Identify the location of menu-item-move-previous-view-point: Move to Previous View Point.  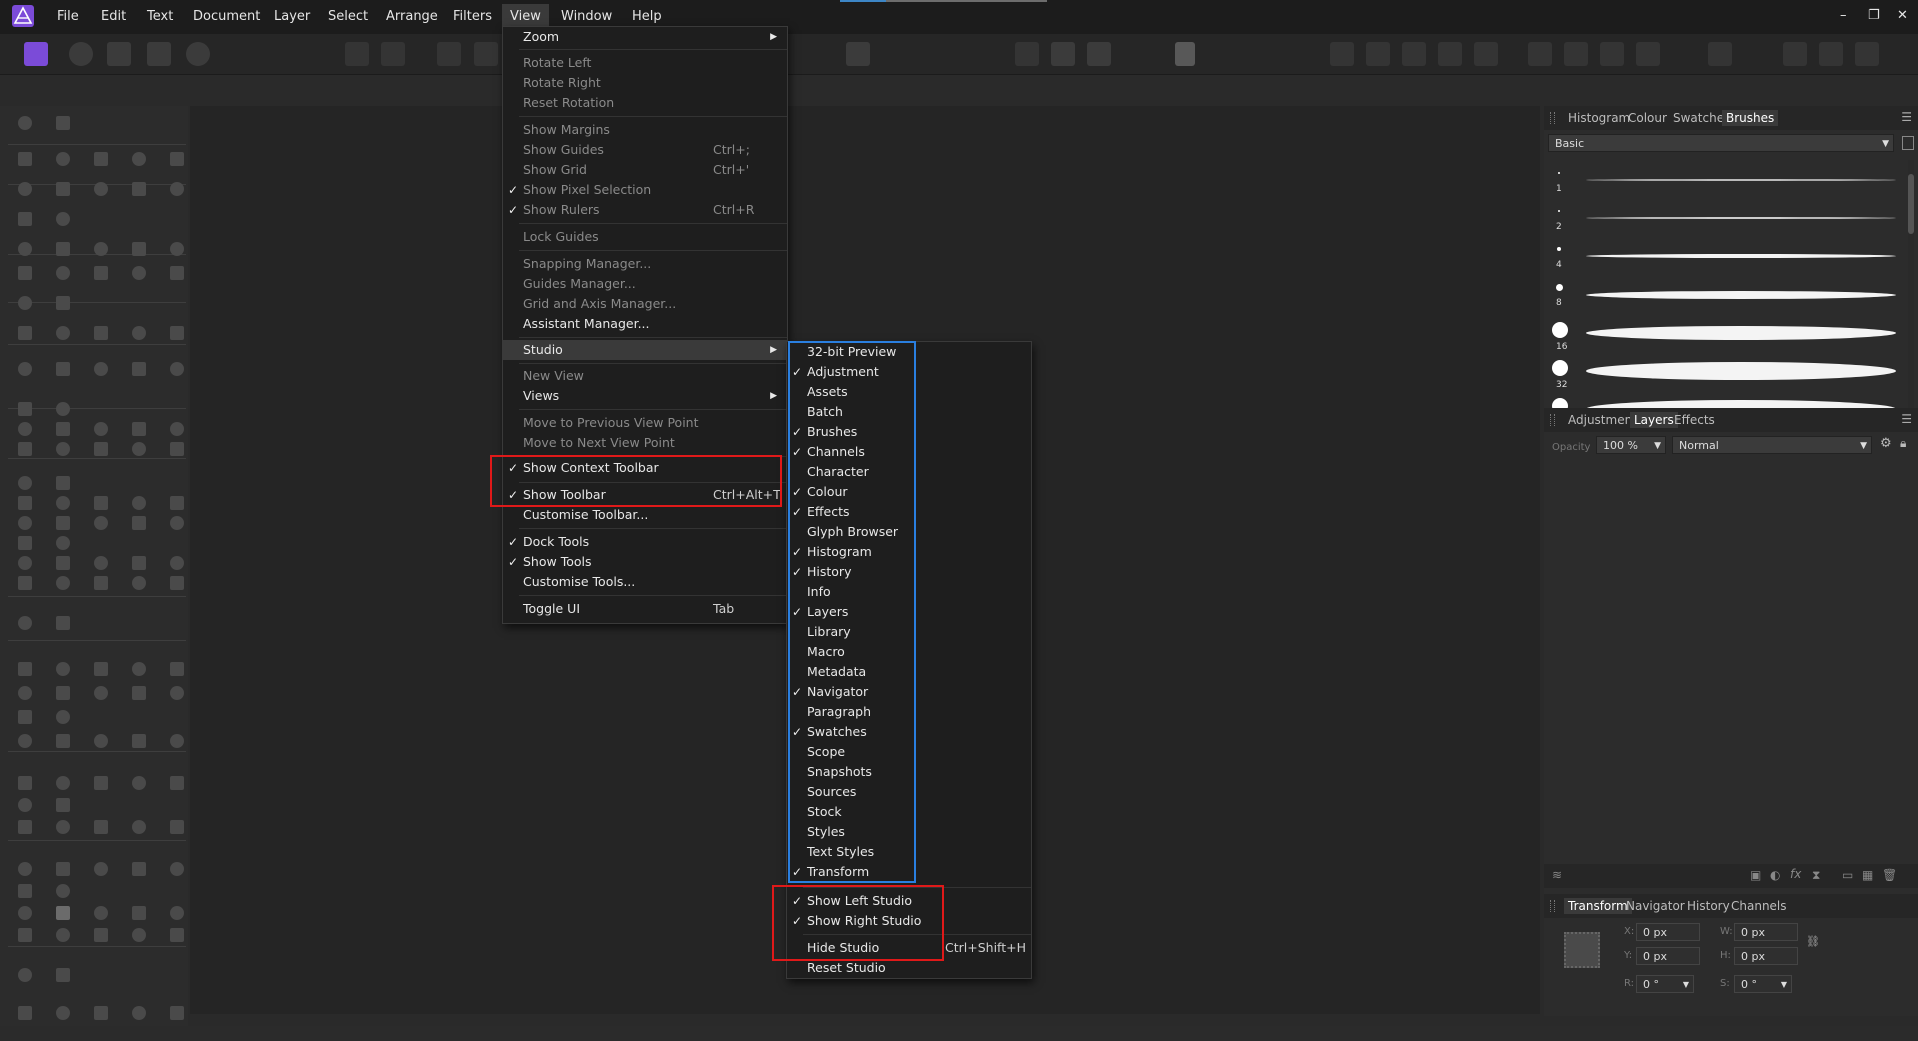
(645, 423).